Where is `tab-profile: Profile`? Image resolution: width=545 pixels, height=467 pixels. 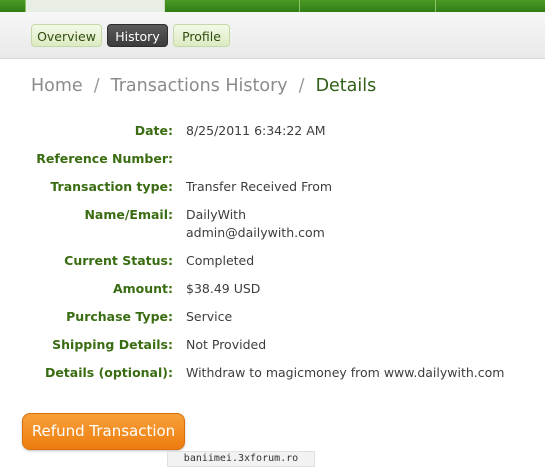 tab-profile: Profile is located at coordinates (201, 35).